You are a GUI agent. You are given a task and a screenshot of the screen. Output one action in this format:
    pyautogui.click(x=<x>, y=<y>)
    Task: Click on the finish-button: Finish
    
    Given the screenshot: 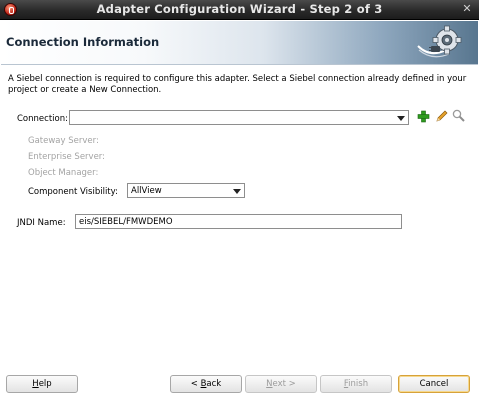 What is the action you would take?
    pyautogui.click(x=356, y=384)
    